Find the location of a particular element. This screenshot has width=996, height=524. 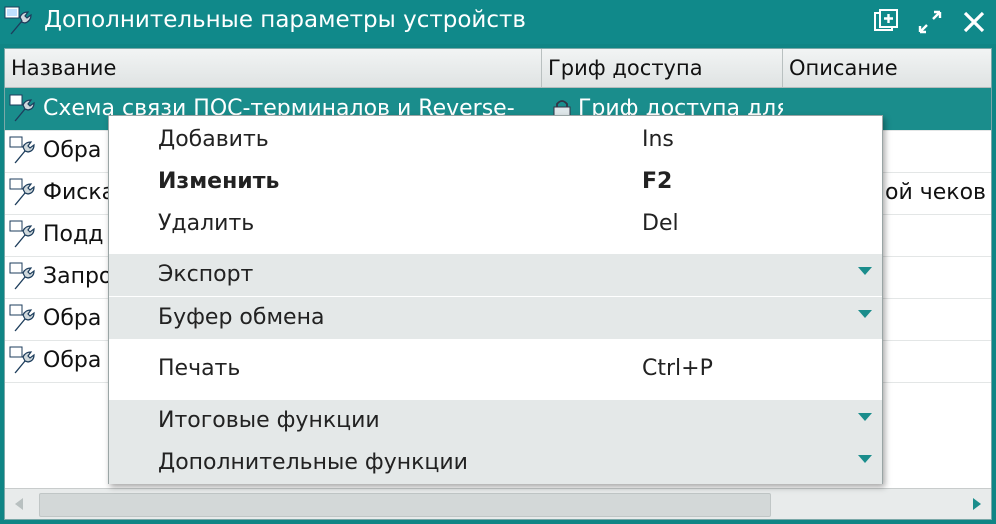

close-icon is located at coordinates (974, 22).